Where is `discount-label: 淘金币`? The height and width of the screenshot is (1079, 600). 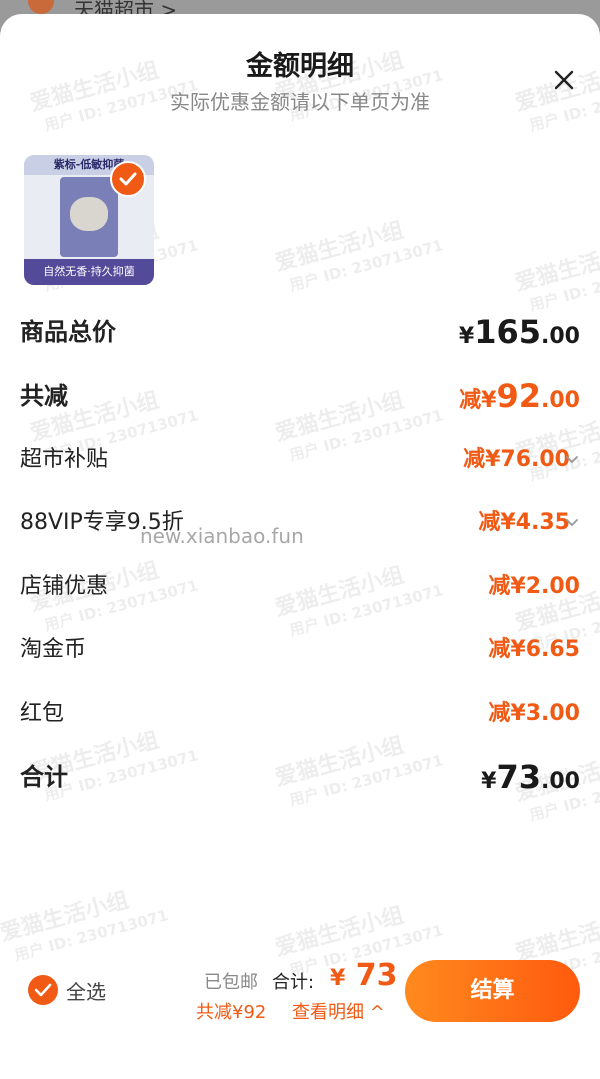 discount-label: 淘金币 is located at coordinates (53, 649).